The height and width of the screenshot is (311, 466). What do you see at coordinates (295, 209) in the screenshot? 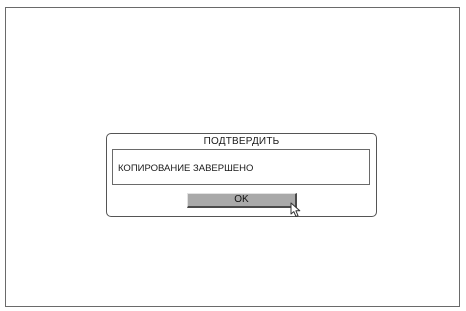
I see `pointer-arrow-icon` at bounding box center [295, 209].